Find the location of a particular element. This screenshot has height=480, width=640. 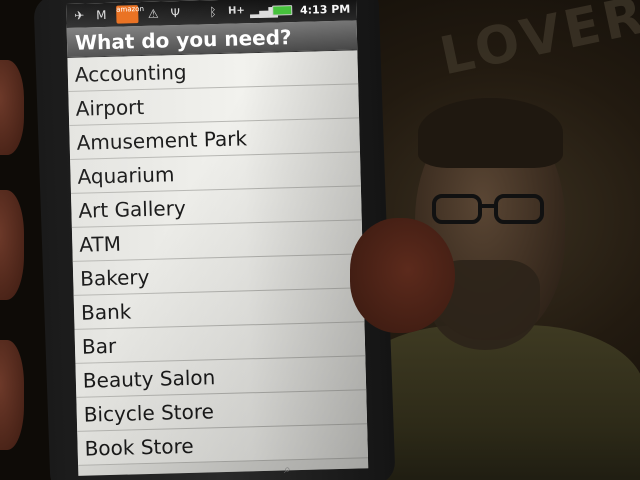

list-item-book-store: Book Store is located at coordinates (222, 445).